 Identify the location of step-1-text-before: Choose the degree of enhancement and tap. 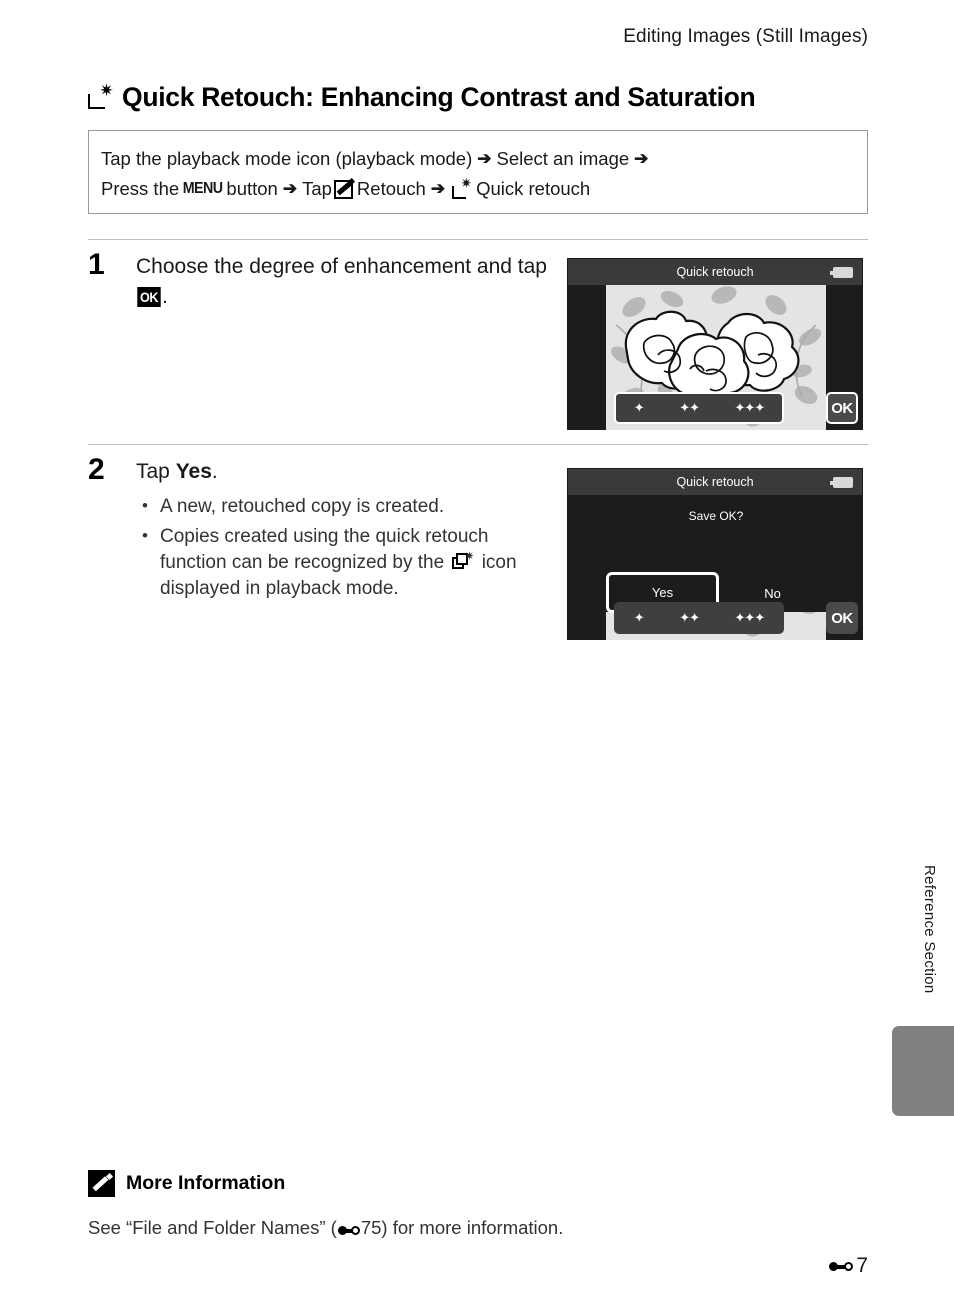
(341, 266).